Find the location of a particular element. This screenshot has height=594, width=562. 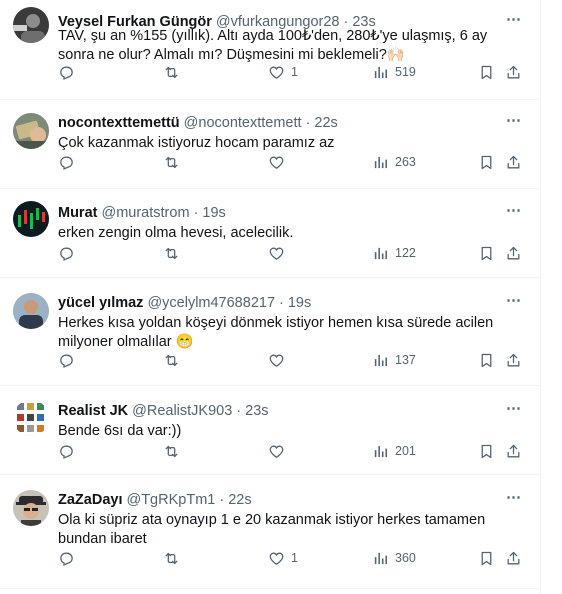

view-count: 360 is located at coordinates (405, 558).